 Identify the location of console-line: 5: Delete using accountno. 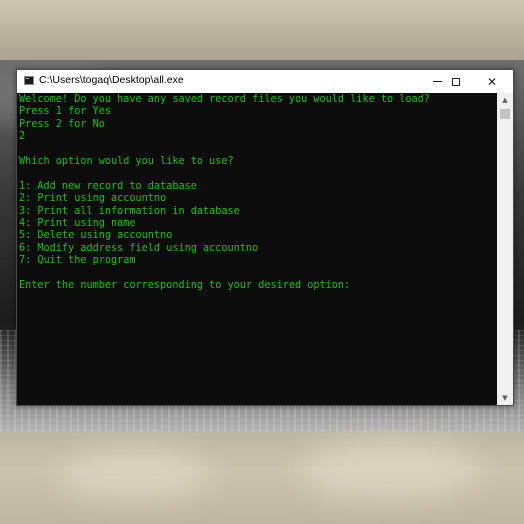
(96, 236).